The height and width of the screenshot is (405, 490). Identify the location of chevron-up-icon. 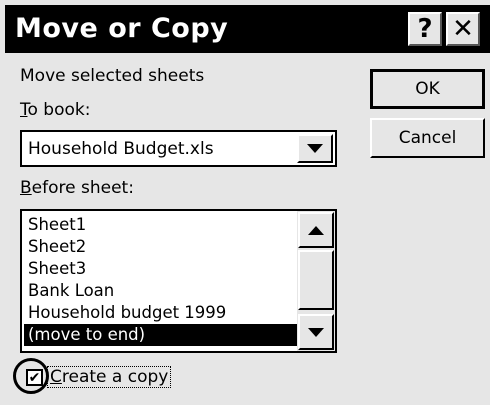
(316, 230).